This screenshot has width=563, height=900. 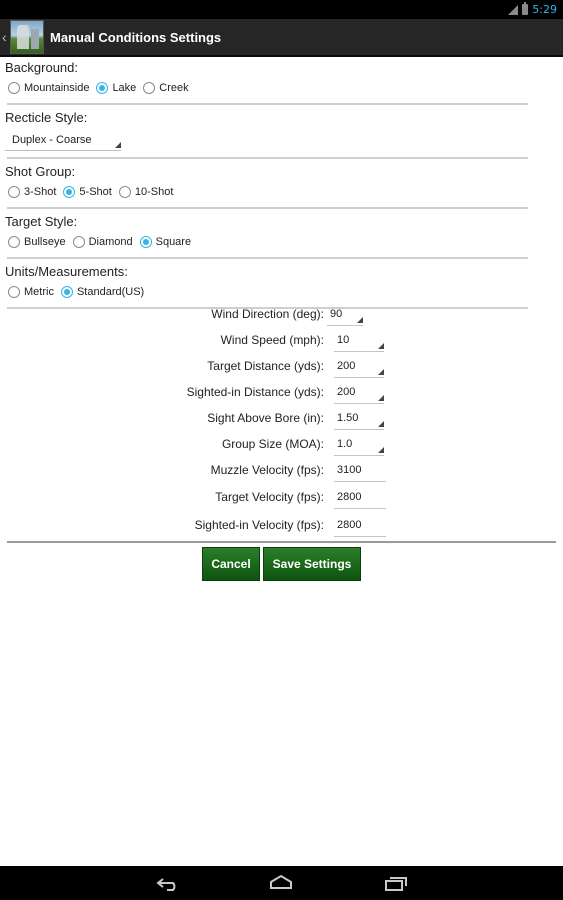 I want to click on target-style-option-square: Square, so click(x=164, y=242).